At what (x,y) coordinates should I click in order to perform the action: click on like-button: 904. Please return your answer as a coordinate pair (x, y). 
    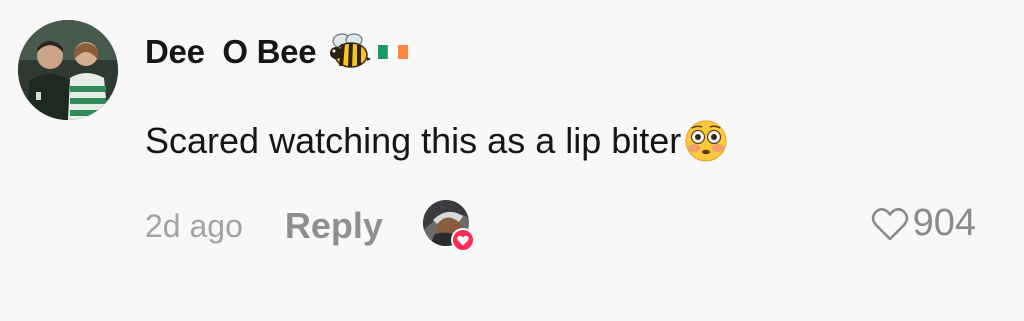
    Looking at the image, I should click on (923, 223).